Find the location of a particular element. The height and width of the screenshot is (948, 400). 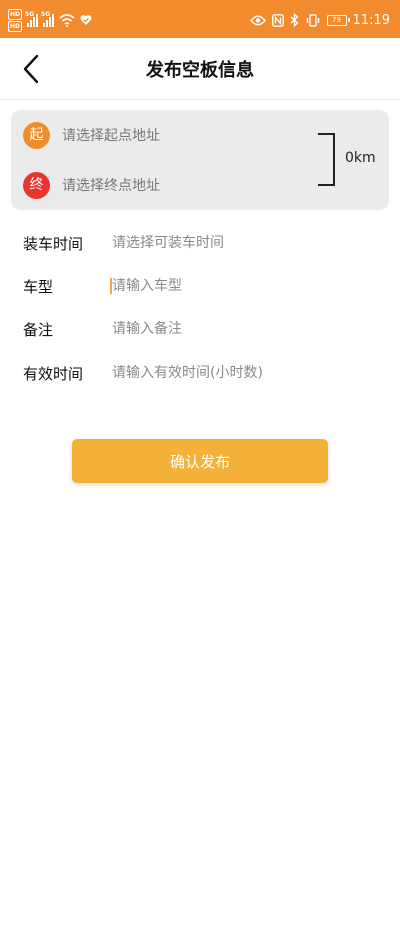

wifi-icon is located at coordinates (67, 20).